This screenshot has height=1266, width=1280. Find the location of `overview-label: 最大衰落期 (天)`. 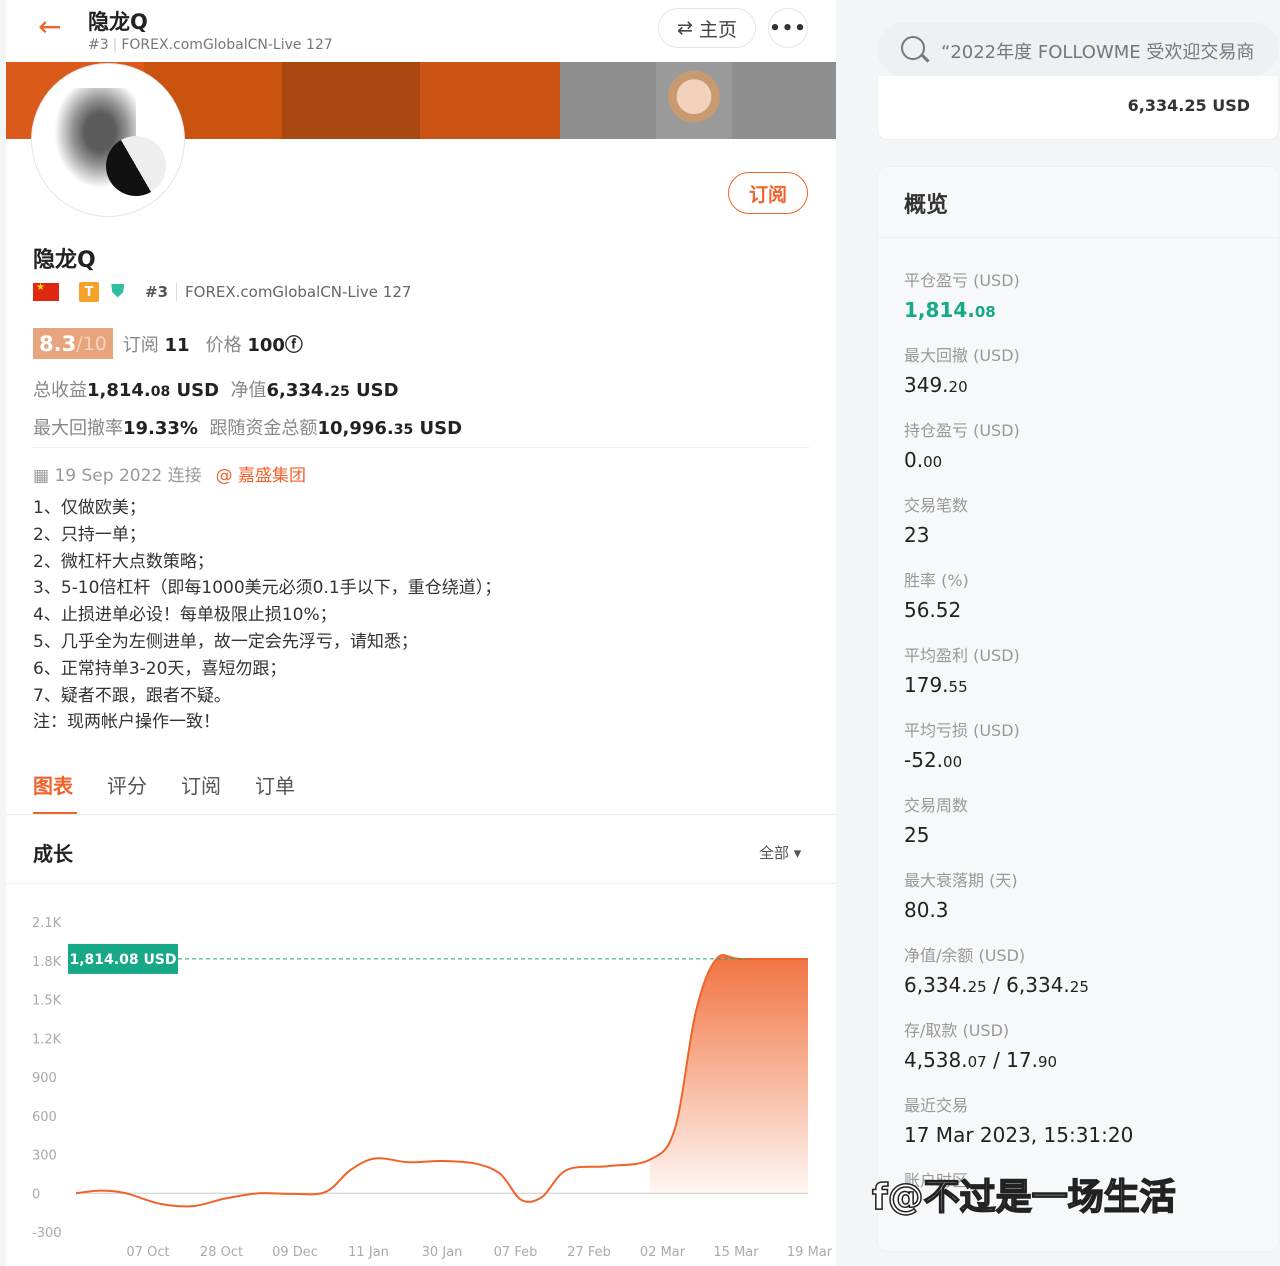

overview-label: 最大衰落期 (天) is located at coordinates (961, 880).